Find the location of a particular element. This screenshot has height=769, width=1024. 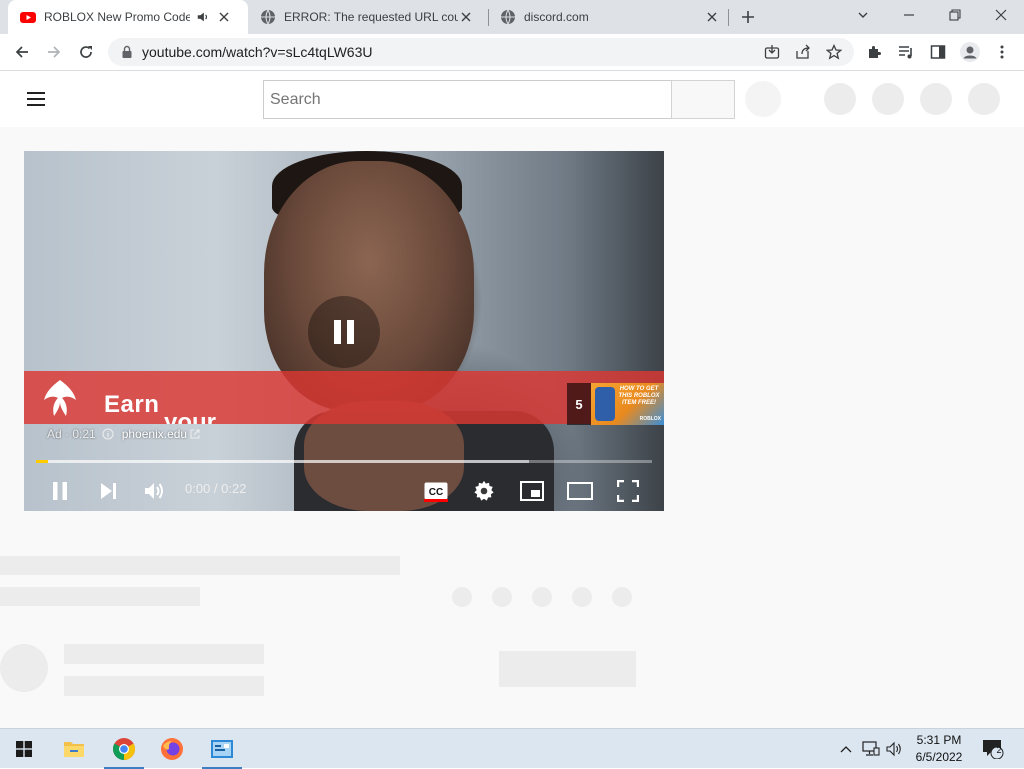

time-display: 0:00 / 0:22 is located at coordinates (216, 488).